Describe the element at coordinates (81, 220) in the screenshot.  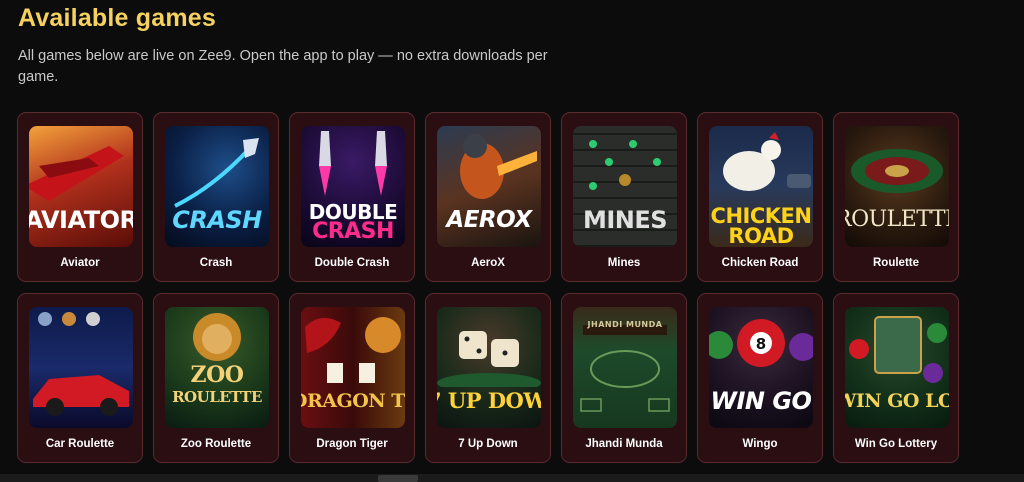
I see `aviator-logo: AVIATOR` at that location.